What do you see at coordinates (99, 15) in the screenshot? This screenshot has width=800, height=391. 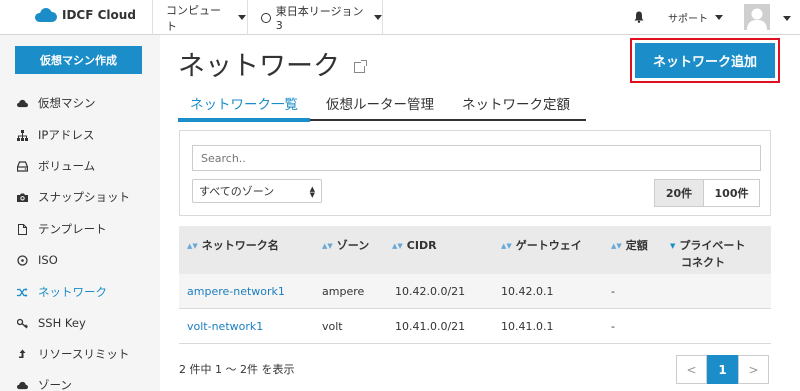 I see `logo-text: IDCF Cloud` at bounding box center [99, 15].